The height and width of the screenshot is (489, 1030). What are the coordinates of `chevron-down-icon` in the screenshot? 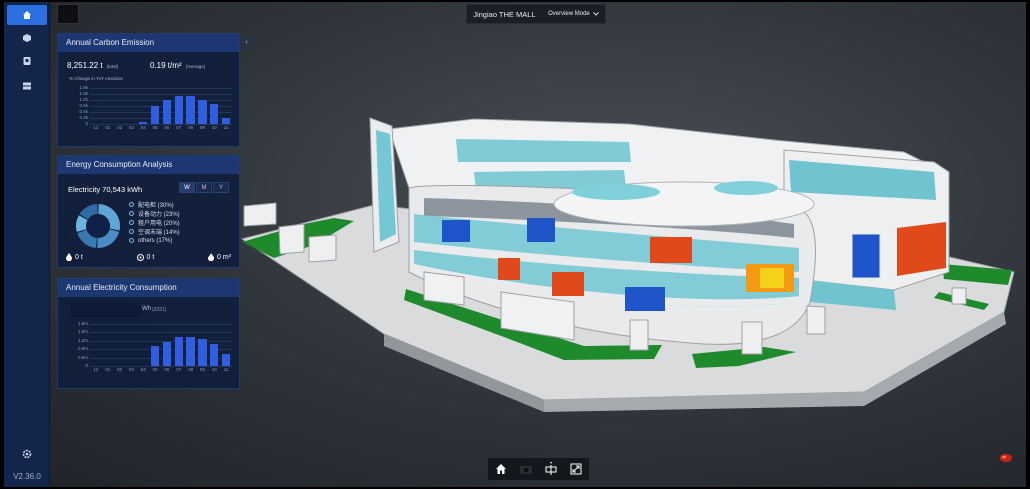 It's located at (595, 14).